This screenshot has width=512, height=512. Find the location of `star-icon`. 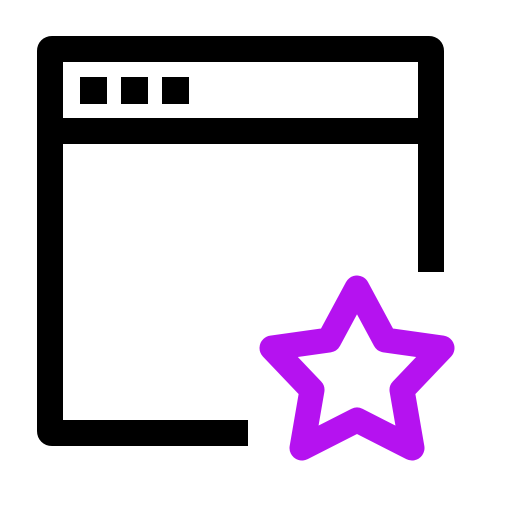

star-icon is located at coordinates (357, 368).